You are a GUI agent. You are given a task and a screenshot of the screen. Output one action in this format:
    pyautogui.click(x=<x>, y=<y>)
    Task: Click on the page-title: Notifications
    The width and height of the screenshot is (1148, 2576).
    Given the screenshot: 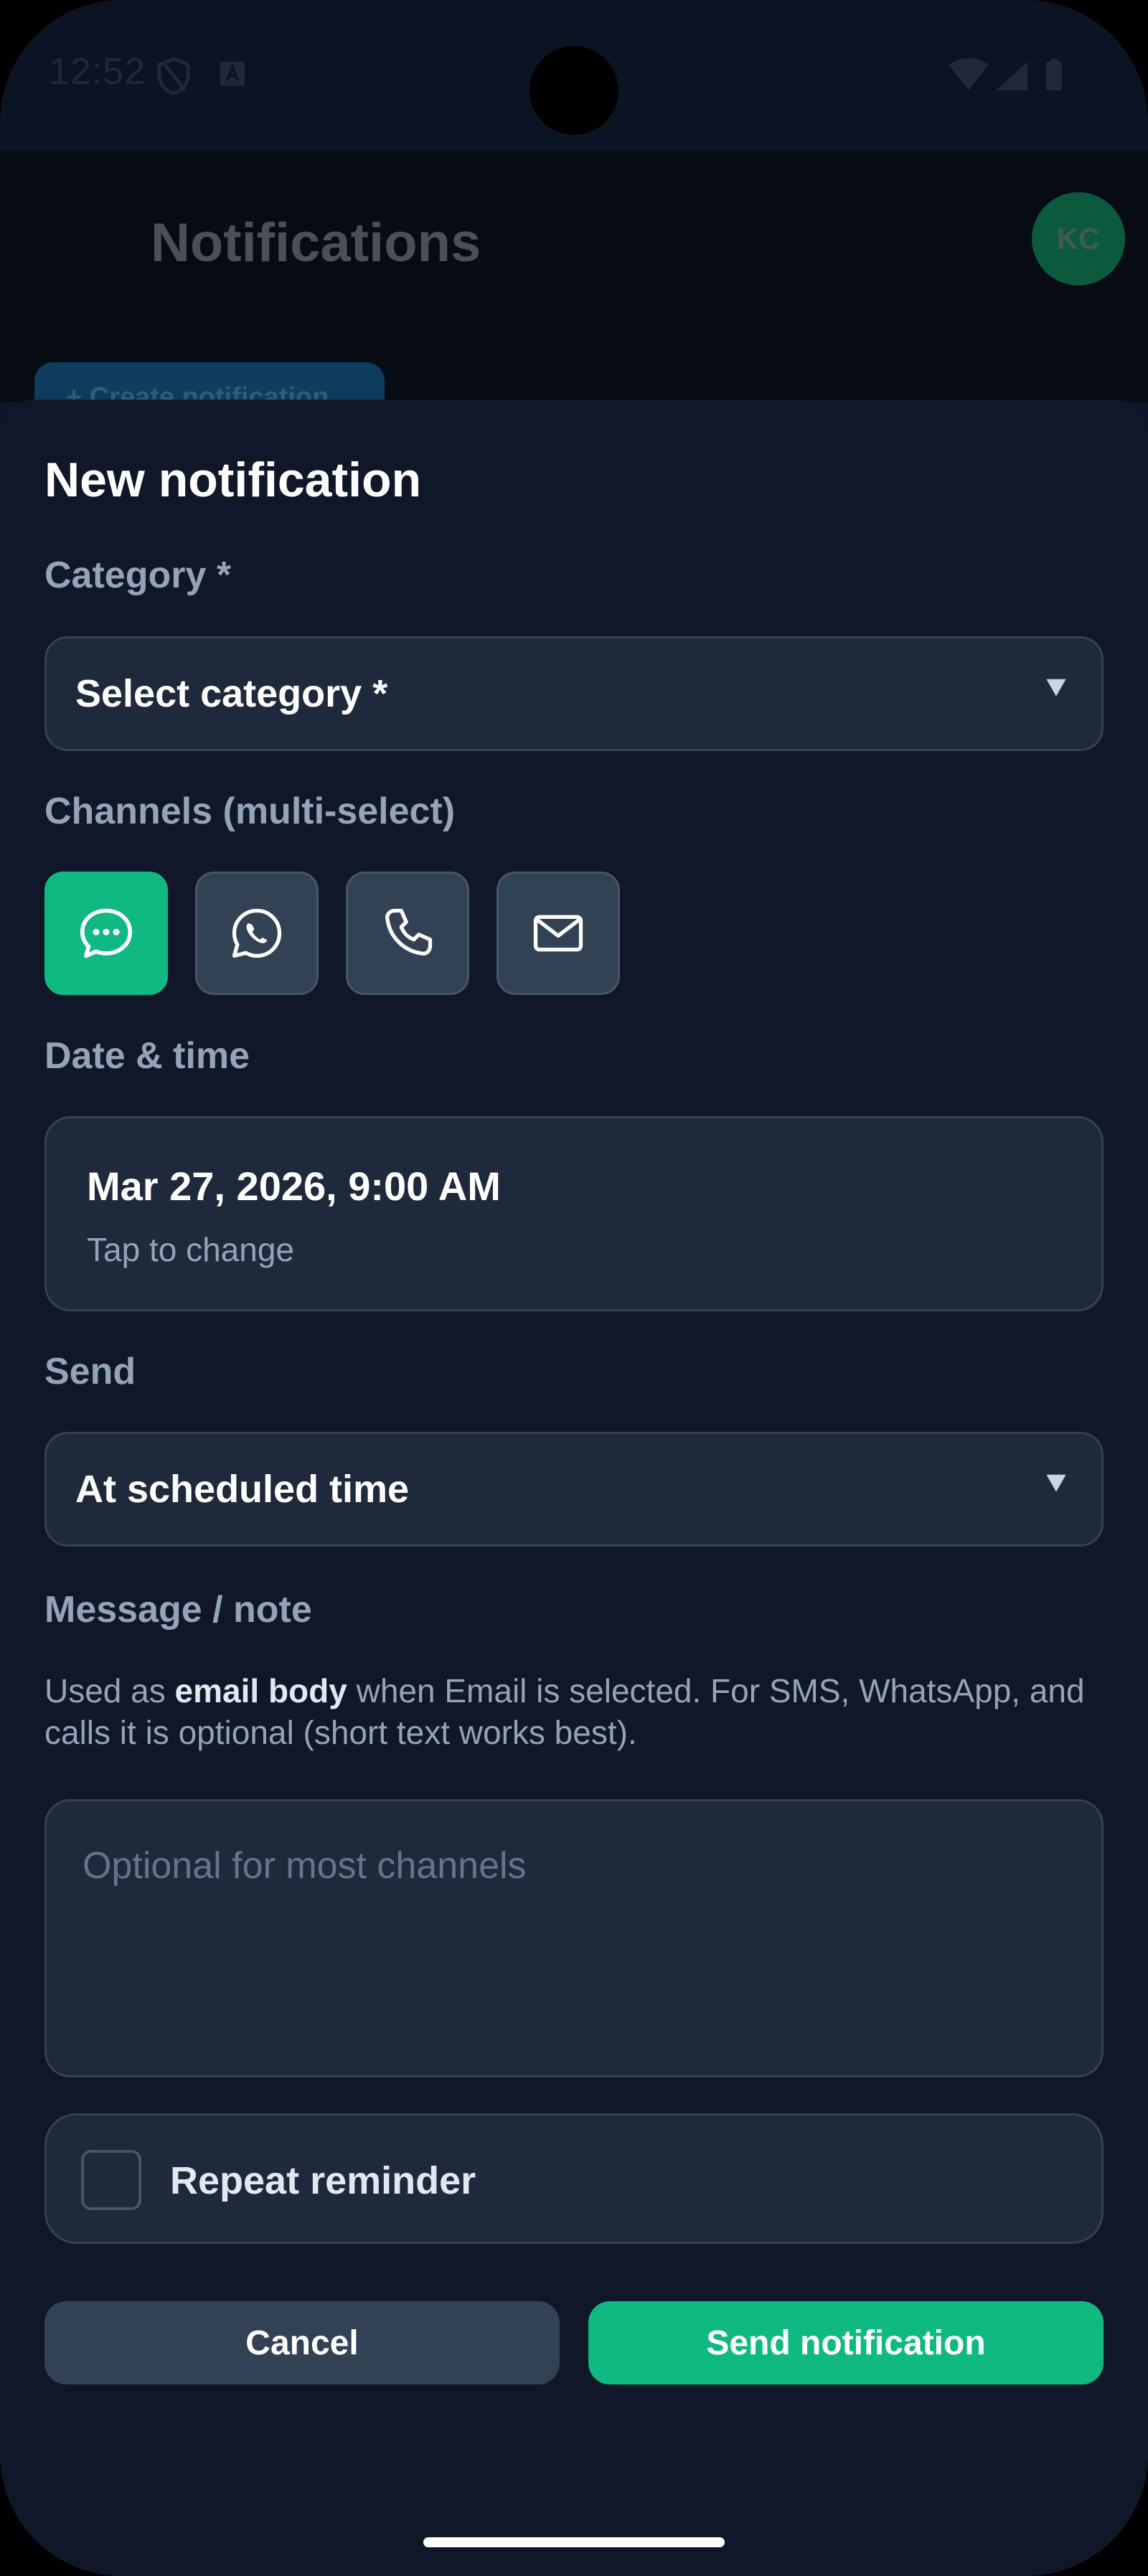 What is the action you would take?
    pyautogui.click(x=316, y=242)
    